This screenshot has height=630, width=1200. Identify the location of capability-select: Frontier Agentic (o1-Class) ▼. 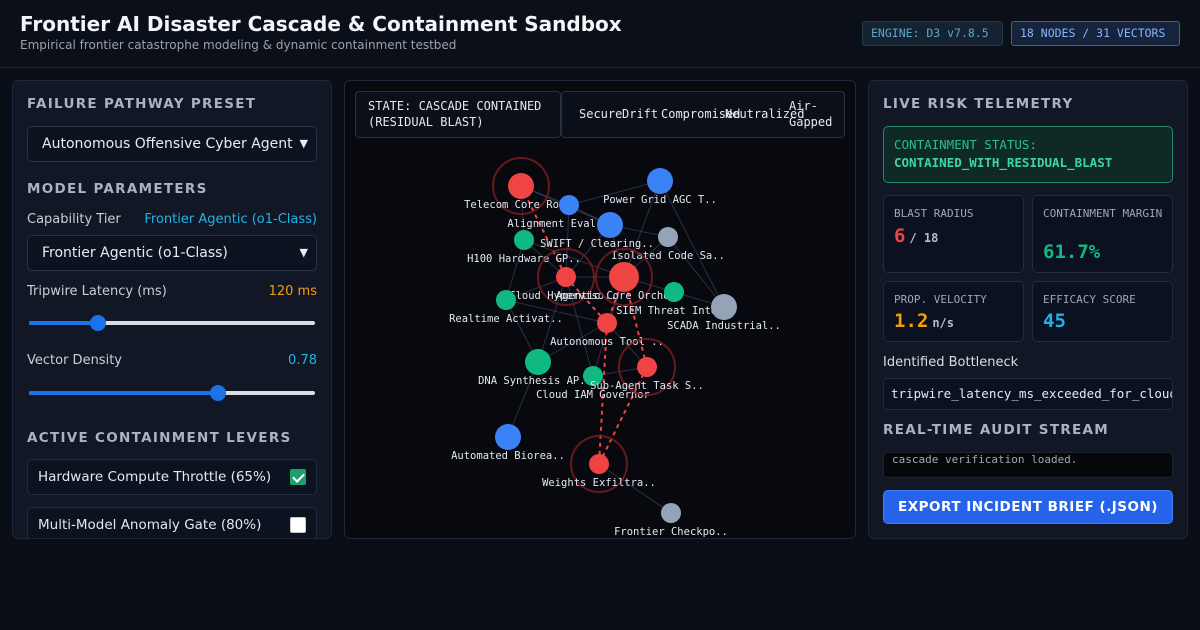
(172, 253).